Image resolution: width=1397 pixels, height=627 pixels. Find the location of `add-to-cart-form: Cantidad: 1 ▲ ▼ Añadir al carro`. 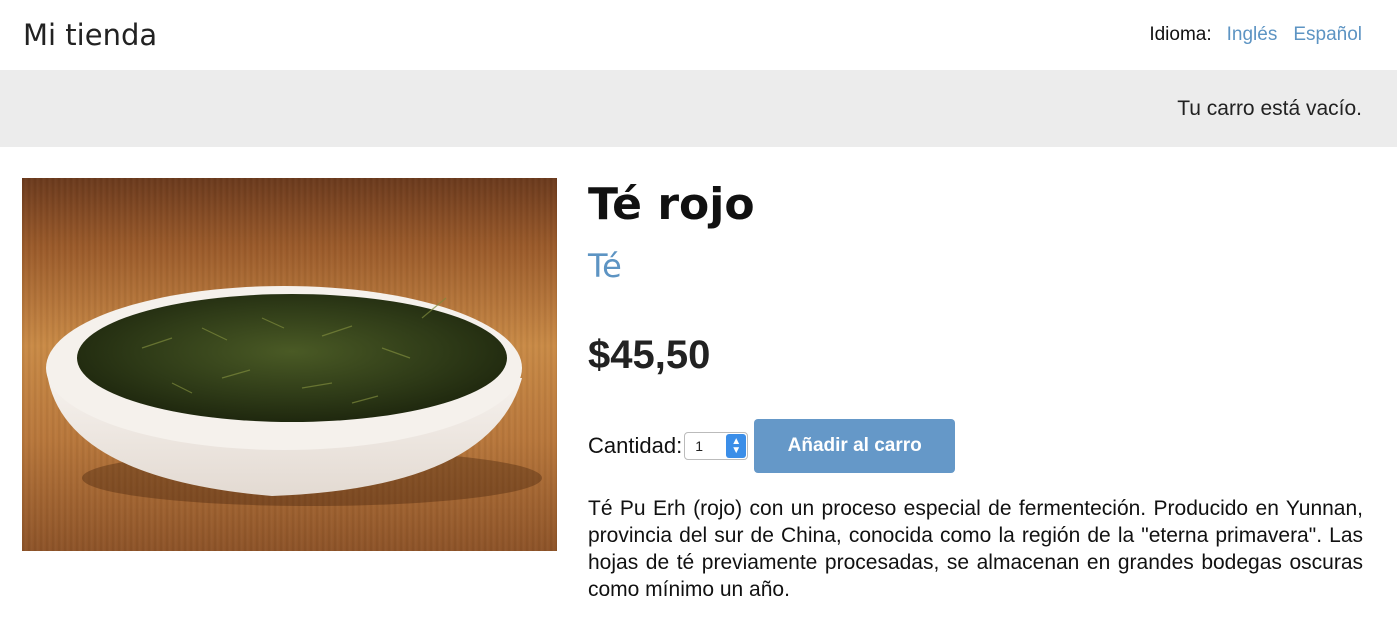

add-to-cart-form: Cantidad: 1 ▲ ▼ Añadir al carro is located at coordinates (772, 446).